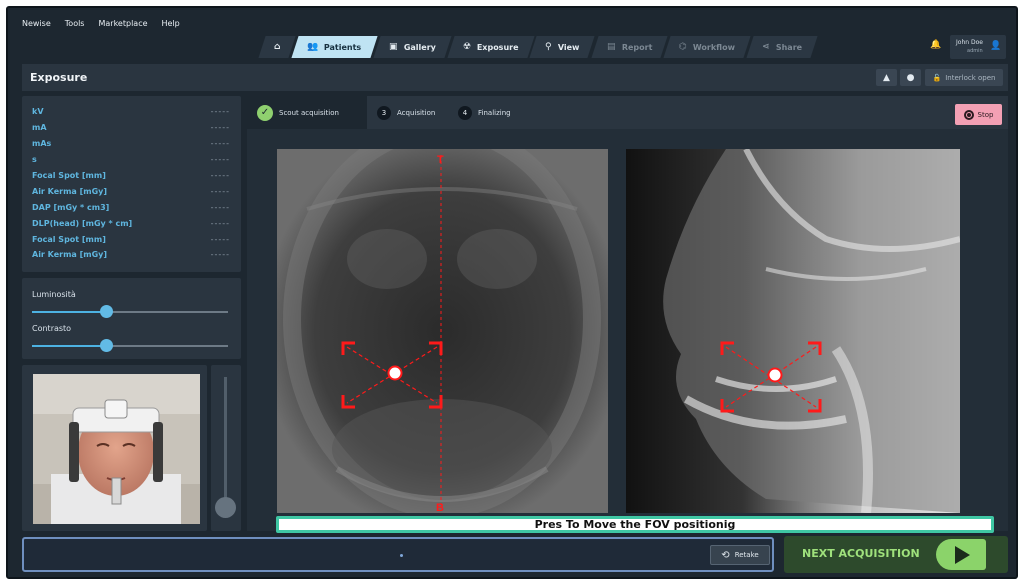  Describe the element at coordinates (440, 160) in the screenshot. I see `top-marker: T` at that location.